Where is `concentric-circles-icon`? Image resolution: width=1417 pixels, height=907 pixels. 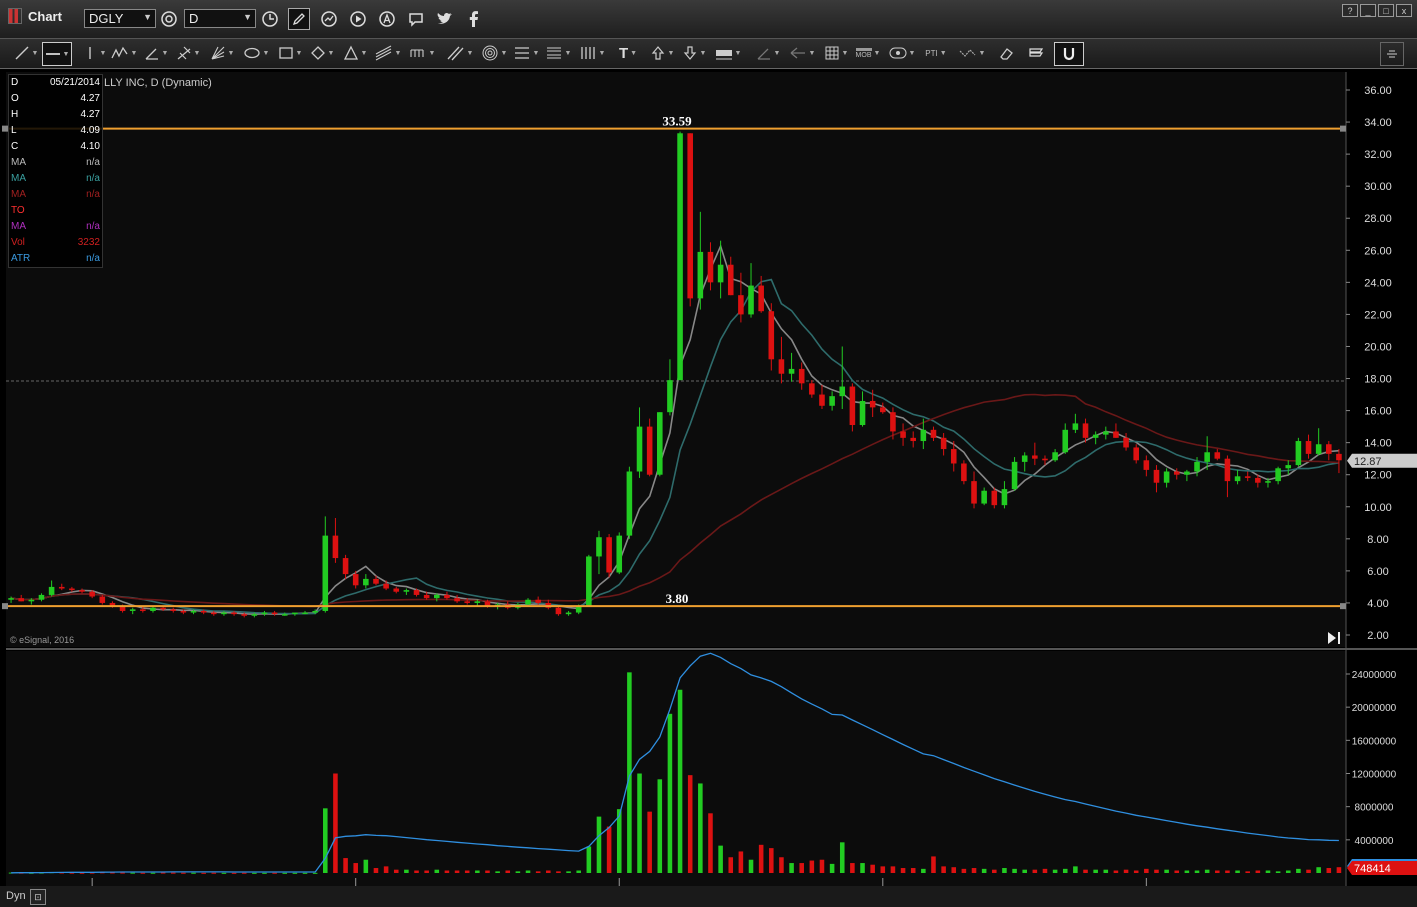 concentric-circles-icon is located at coordinates (490, 53).